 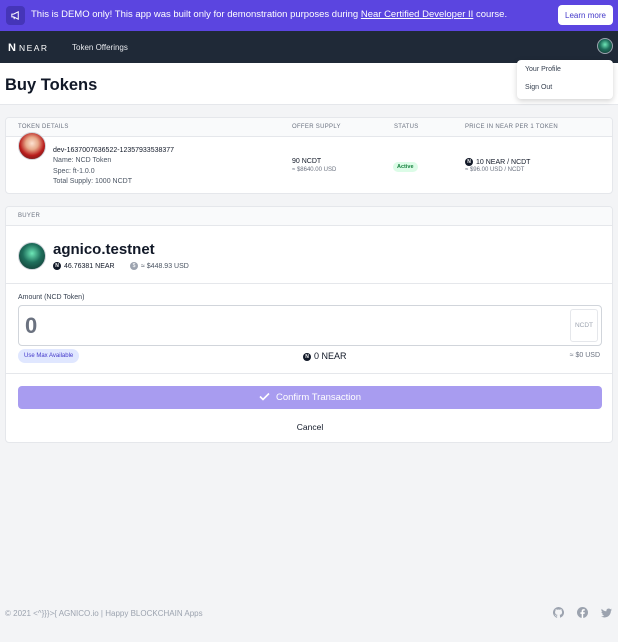 I want to click on confirm-transaction-button: Confirm Transaction, so click(x=310, y=397).